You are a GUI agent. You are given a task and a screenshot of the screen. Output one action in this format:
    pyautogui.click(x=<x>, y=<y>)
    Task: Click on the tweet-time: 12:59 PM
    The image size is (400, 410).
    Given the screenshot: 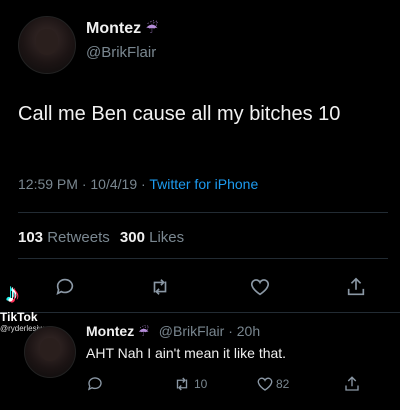 What is the action you would take?
    pyautogui.click(x=48, y=184)
    